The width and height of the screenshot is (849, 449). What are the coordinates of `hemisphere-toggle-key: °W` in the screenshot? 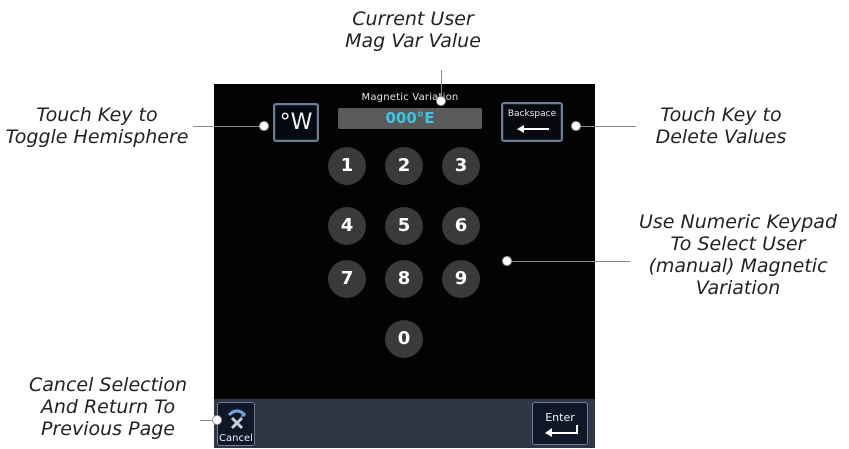 It's located at (296, 122).